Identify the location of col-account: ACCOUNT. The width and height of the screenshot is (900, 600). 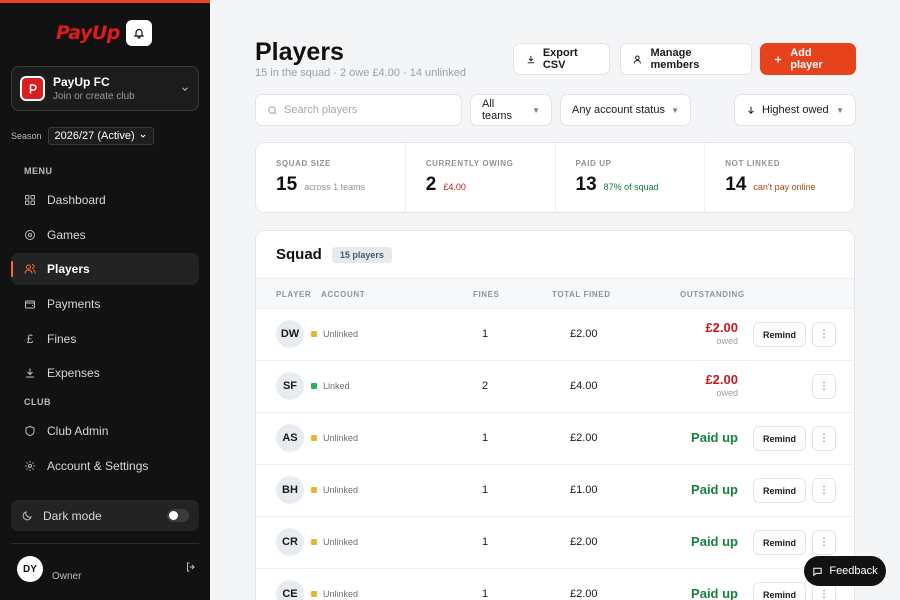
(343, 294).